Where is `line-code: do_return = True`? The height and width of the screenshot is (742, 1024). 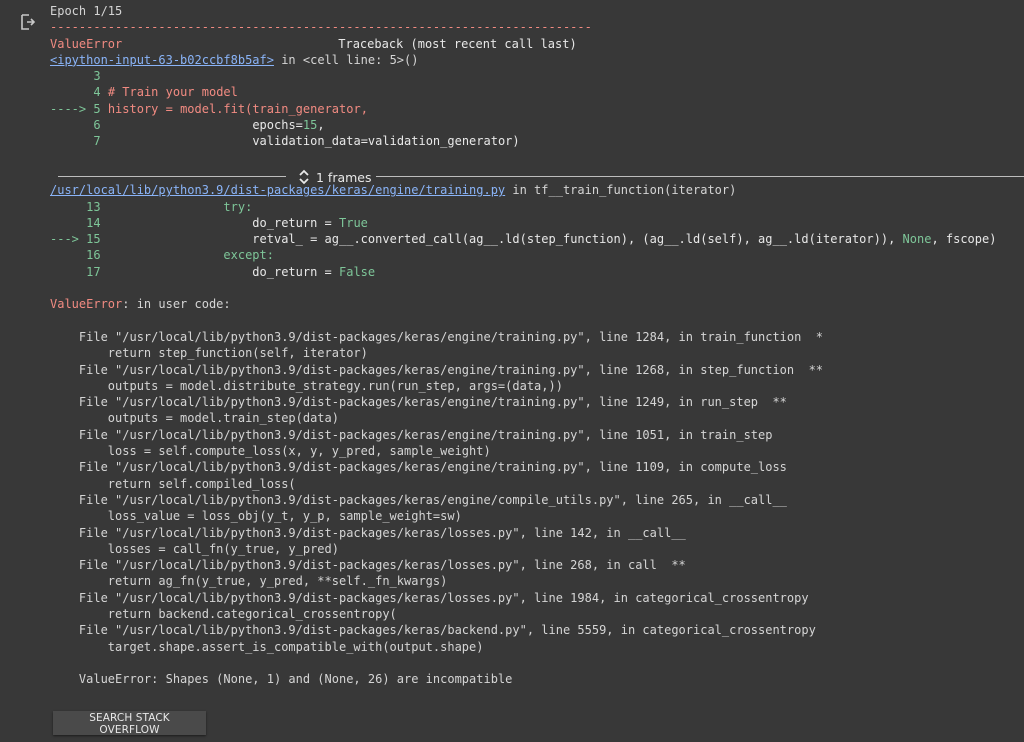 line-code: do_return = True is located at coordinates (237, 222).